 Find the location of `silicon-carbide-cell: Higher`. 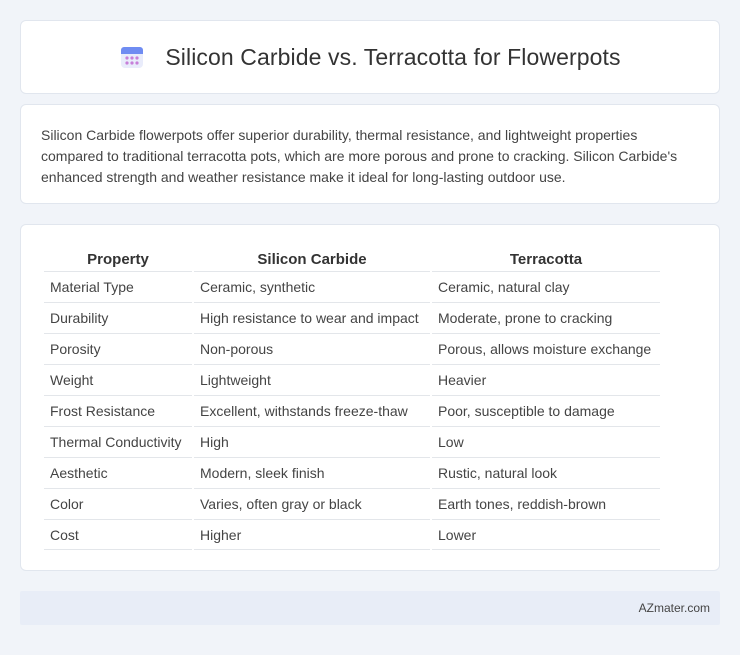

silicon-carbide-cell: Higher is located at coordinates (312, 534).